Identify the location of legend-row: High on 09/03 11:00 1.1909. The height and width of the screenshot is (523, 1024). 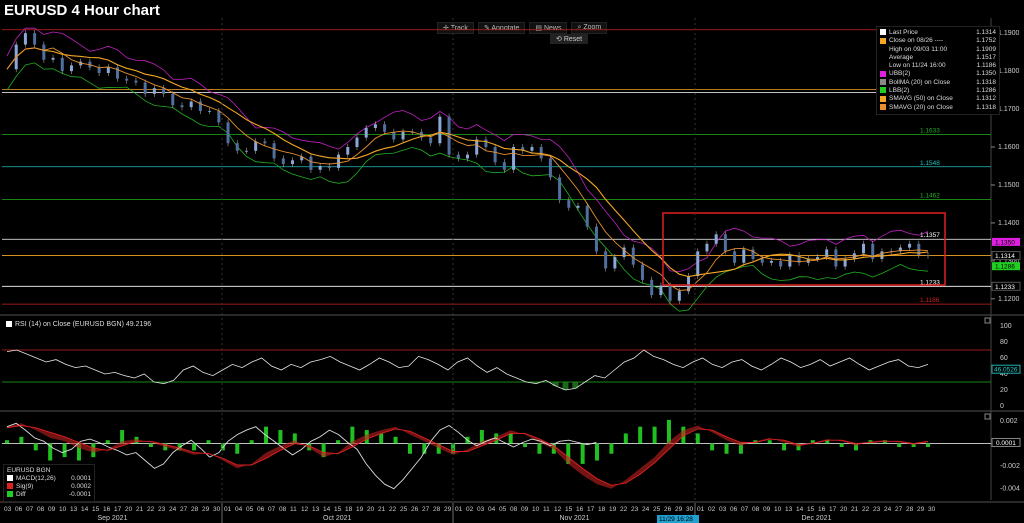
(938, 50).